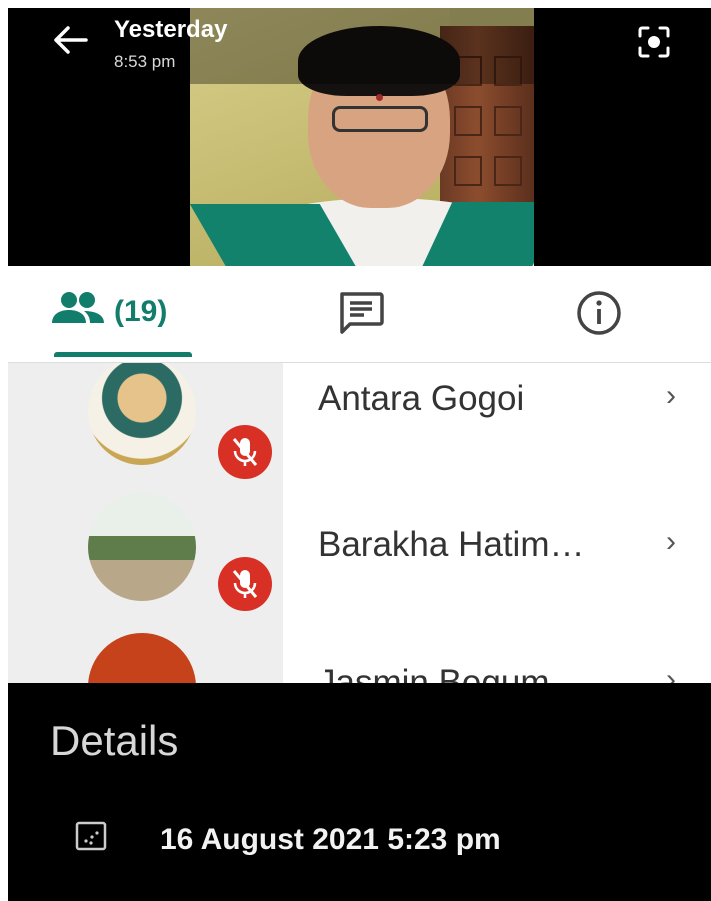  Describe the element at coordinates (123, 354) in the screenshot. I see `active-tab-indicator` at that location.